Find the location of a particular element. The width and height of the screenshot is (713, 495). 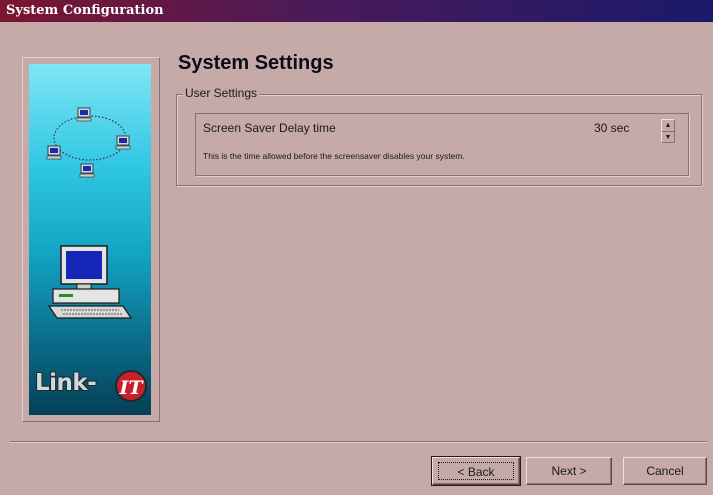

page-title: System Settings is located at coordinates (256, 63).